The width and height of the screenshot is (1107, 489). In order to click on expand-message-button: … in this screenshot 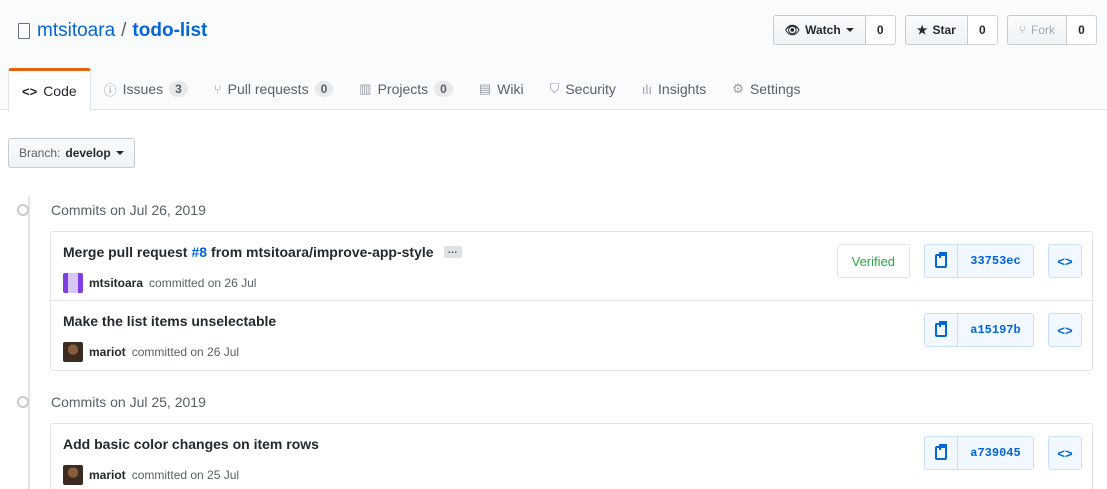, I will do `click(452, 252)`.